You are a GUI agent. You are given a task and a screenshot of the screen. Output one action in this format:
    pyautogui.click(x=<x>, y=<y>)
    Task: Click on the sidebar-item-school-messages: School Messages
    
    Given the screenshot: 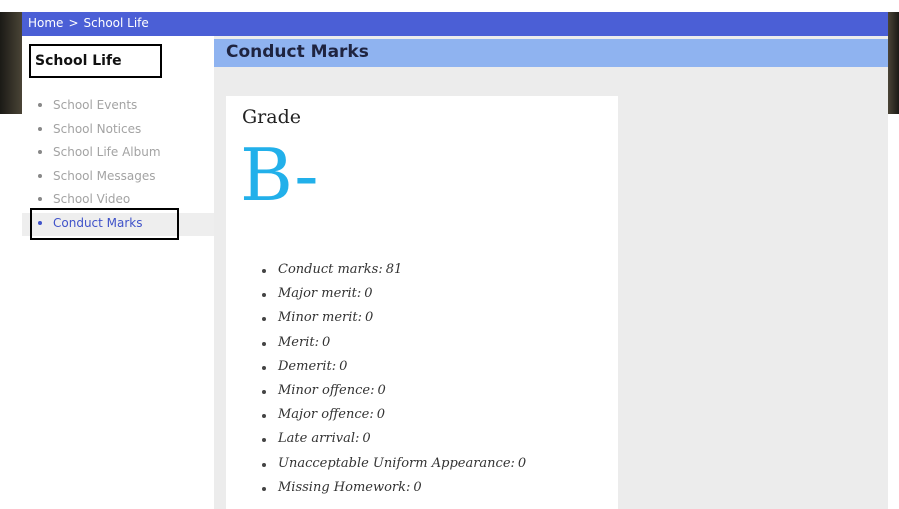 What is the action you would take?
    pyautogui.click(x=118, y=178)
    